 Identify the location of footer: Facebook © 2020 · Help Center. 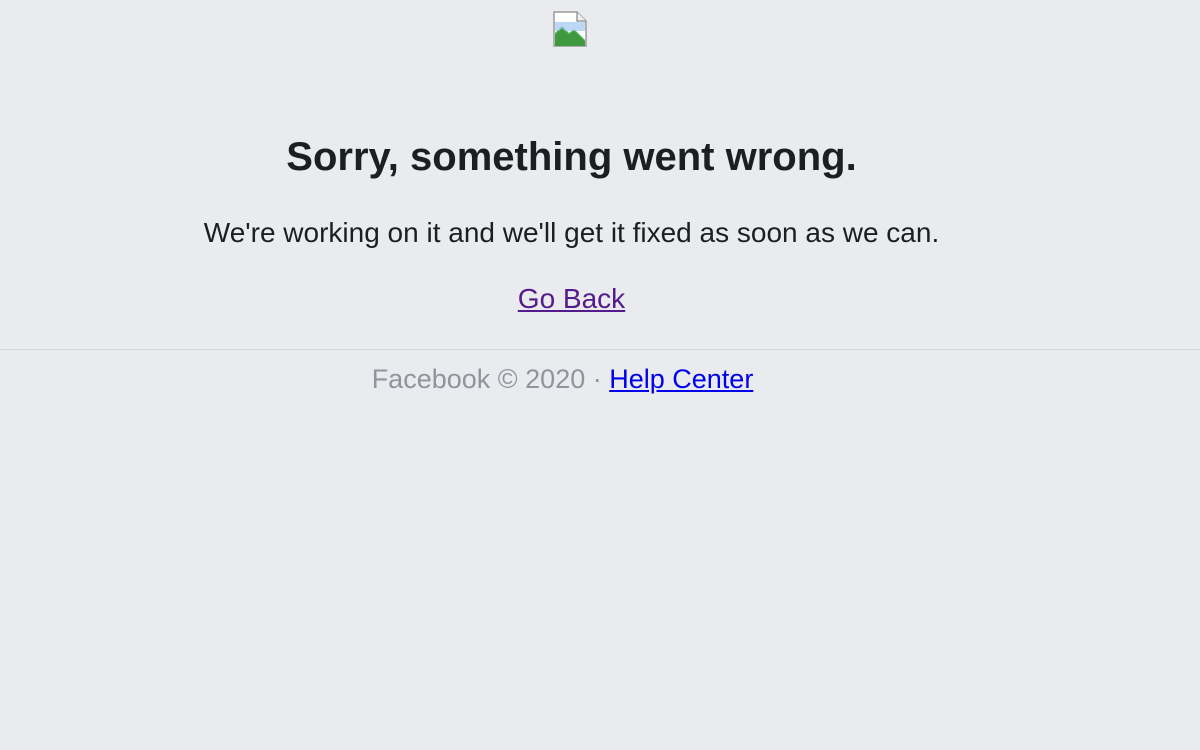
(562, 379).